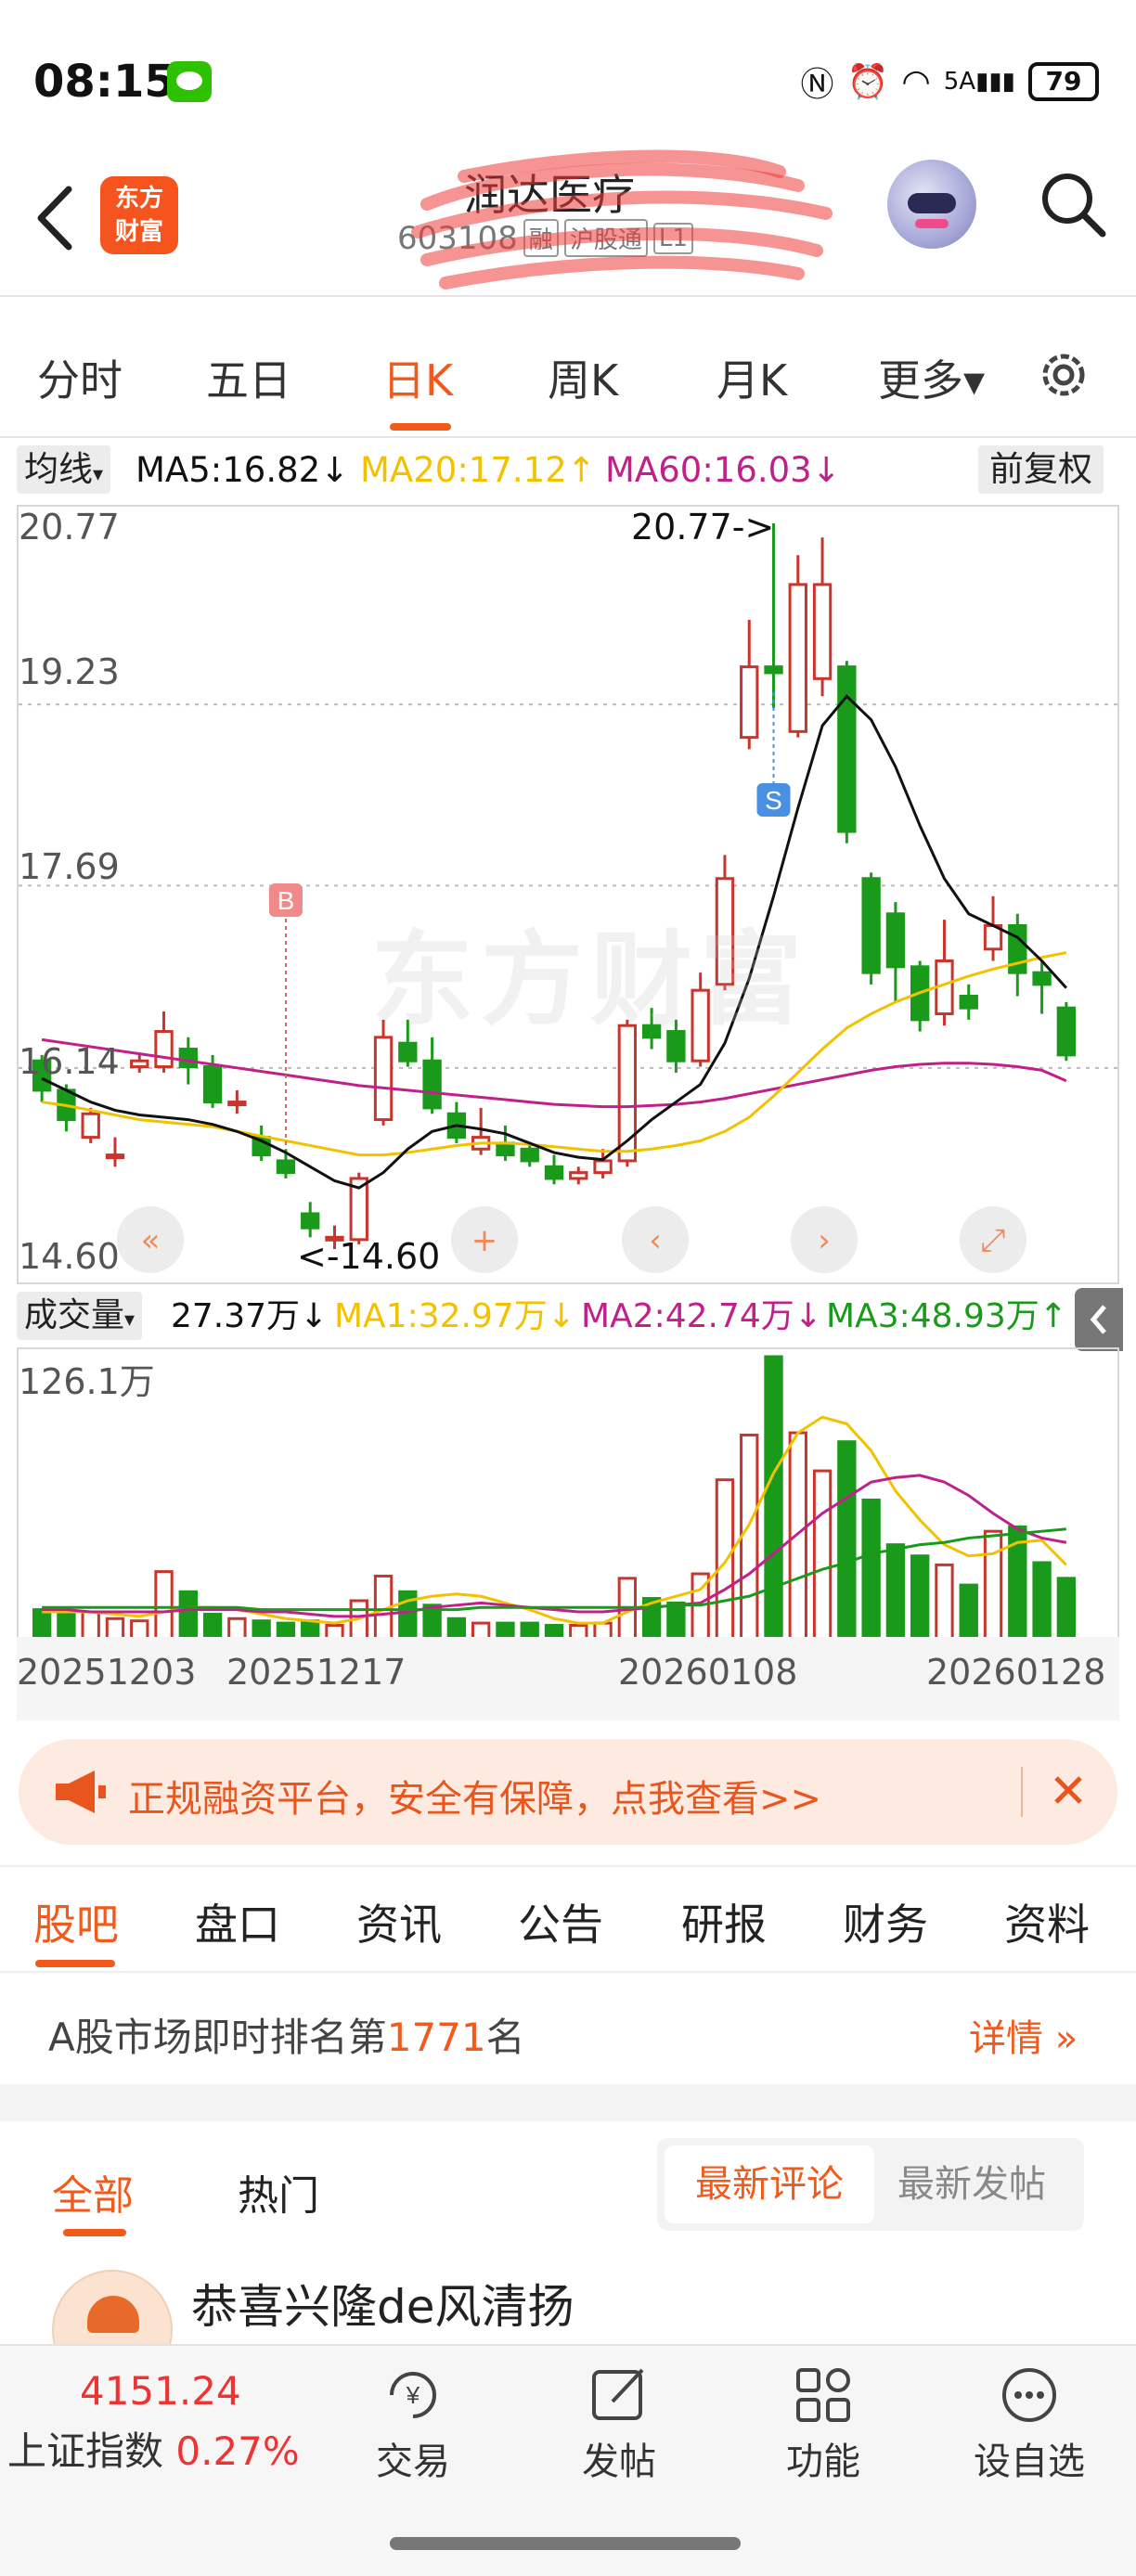 The image size is (1136, 2576). I want to click on search-icon, so click(1073, 204).